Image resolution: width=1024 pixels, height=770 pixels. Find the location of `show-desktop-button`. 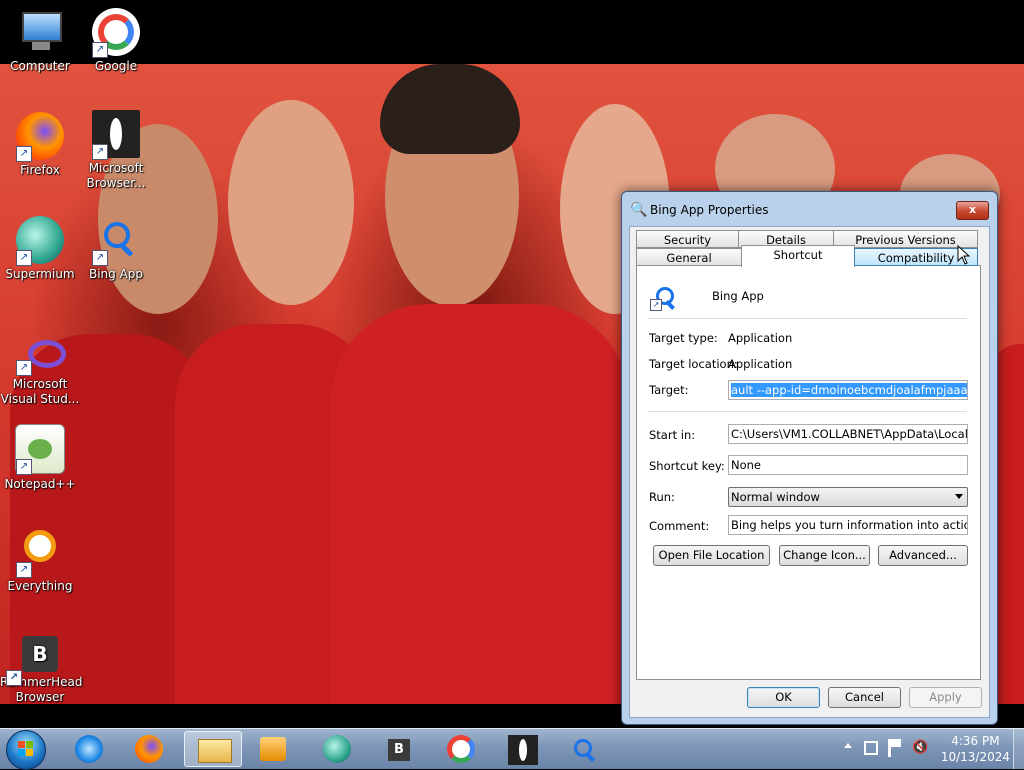

show-desktop-button is located at coordinates (1018, 749).